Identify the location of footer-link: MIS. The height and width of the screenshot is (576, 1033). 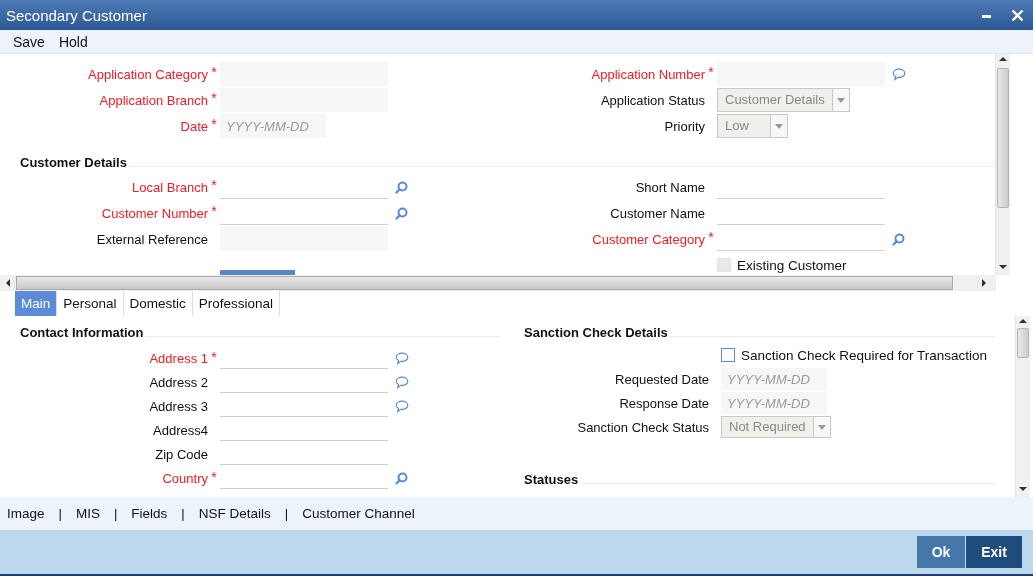
(87, 513).